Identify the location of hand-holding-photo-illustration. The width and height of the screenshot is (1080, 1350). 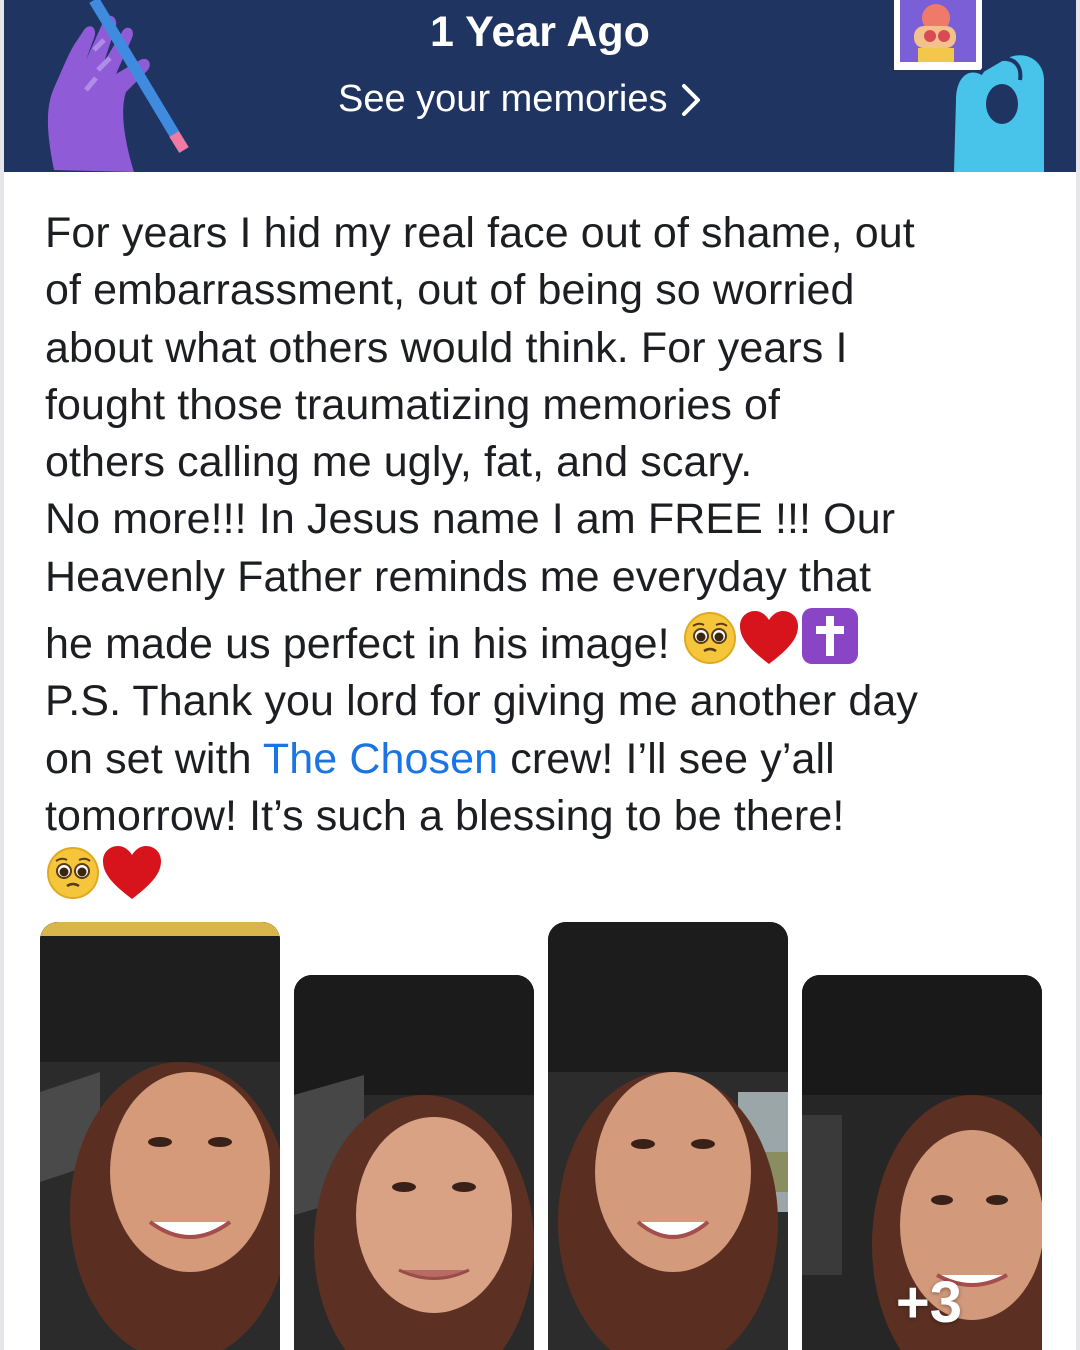
(969, 86).